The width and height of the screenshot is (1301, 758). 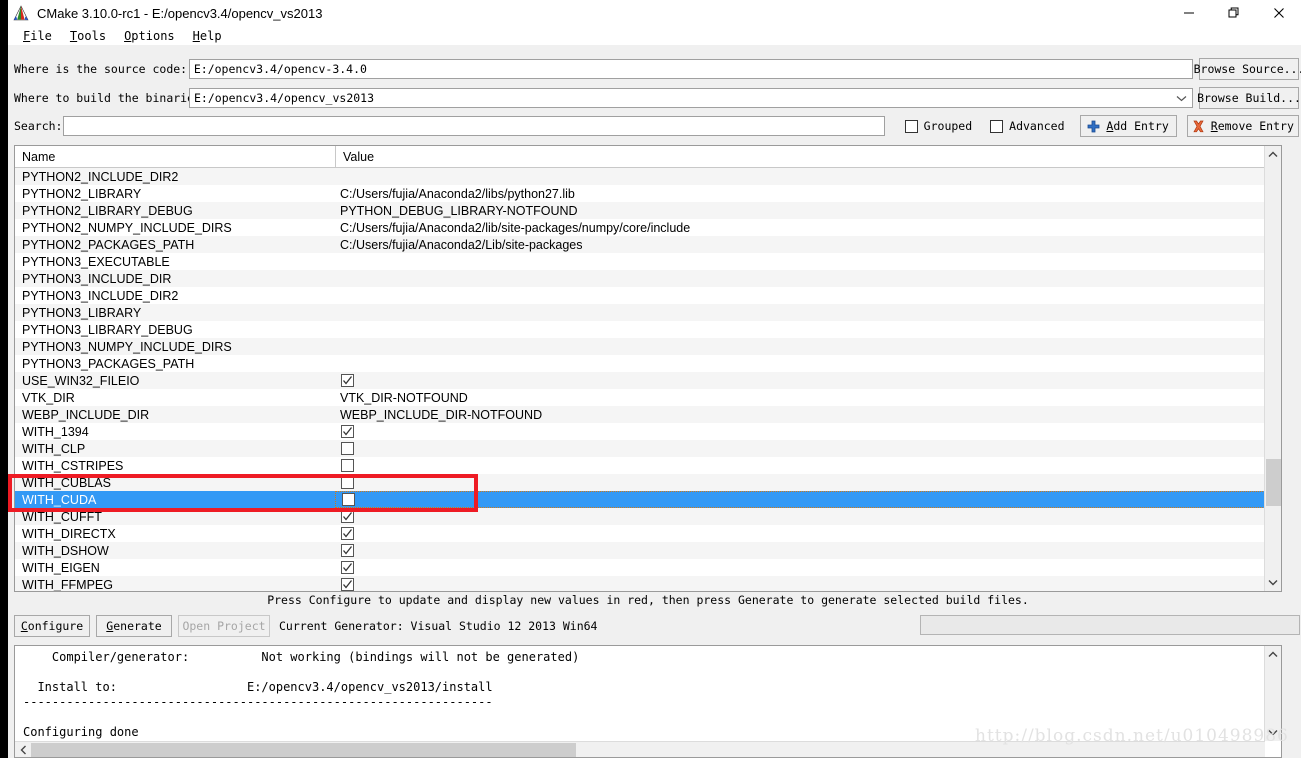 I want to click on table-row: WITH_DSHOW, so click(x=648, y=550).